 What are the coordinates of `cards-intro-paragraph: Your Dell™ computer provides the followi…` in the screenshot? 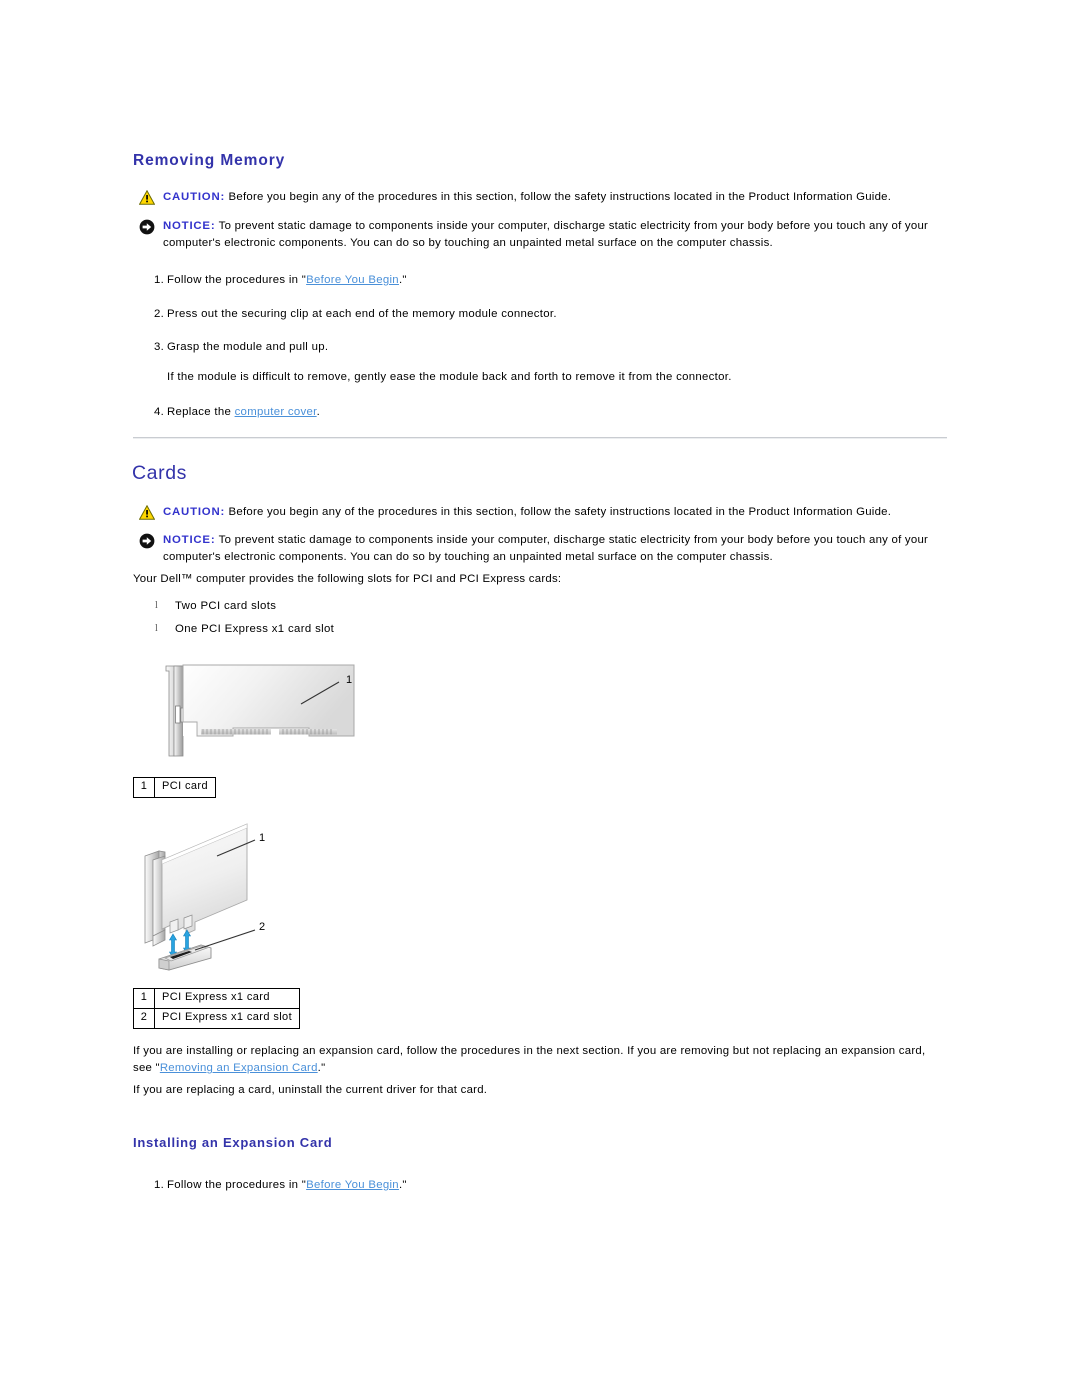 It's located at (347, 579).